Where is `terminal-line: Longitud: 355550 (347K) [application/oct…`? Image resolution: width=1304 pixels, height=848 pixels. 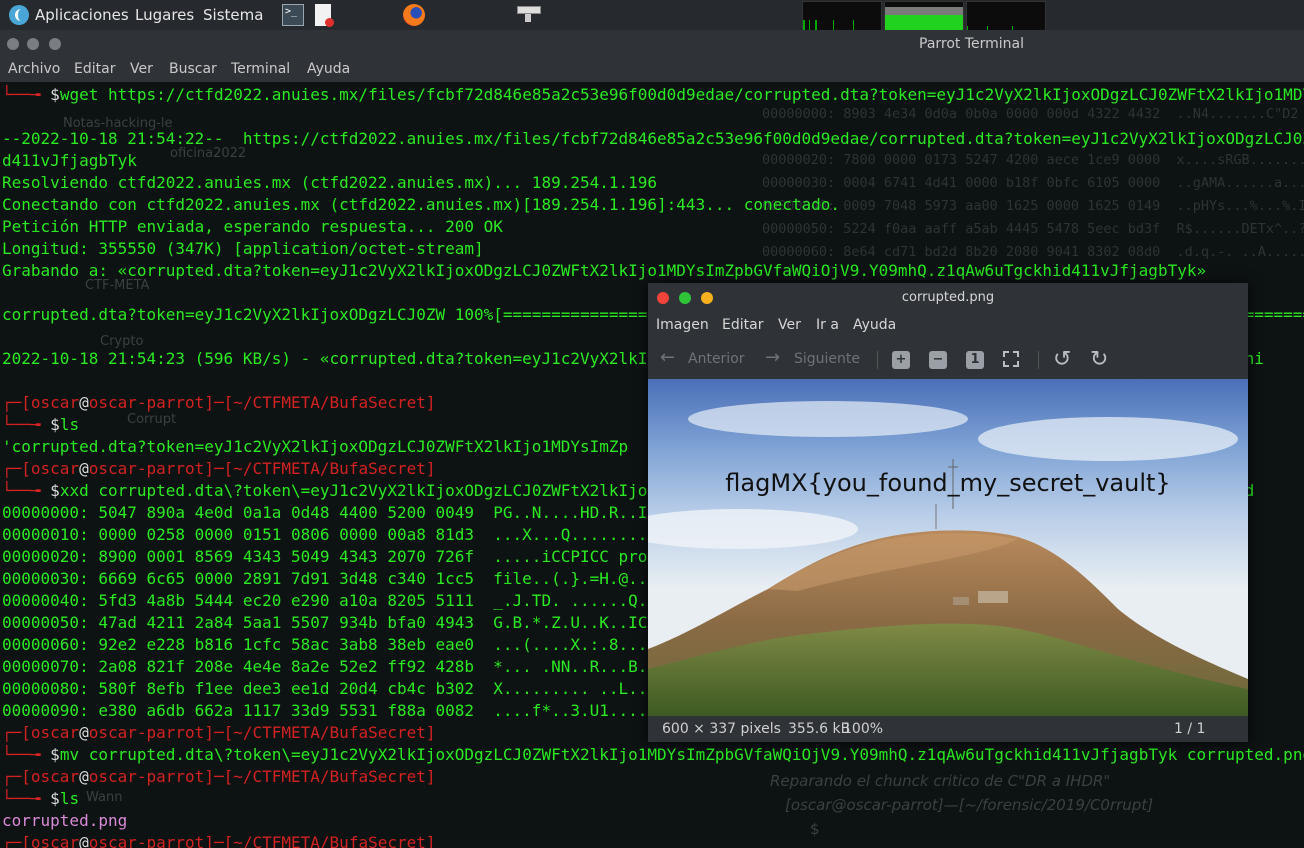 terminal-line: Longitud: 355550 (347K) [application/oct… is located at coordinates (243, 248).